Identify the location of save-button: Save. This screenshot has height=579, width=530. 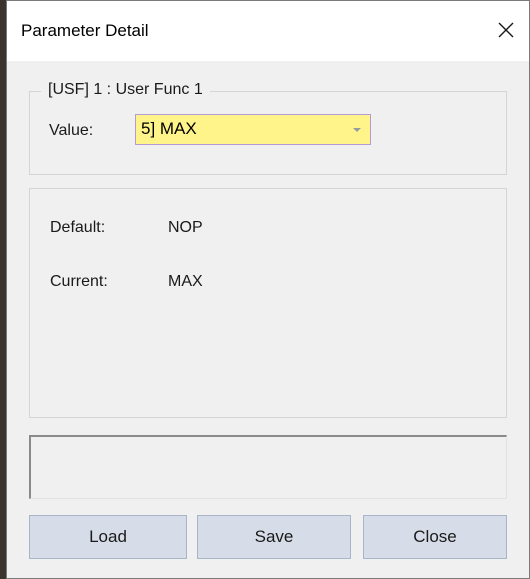
(274, 537).